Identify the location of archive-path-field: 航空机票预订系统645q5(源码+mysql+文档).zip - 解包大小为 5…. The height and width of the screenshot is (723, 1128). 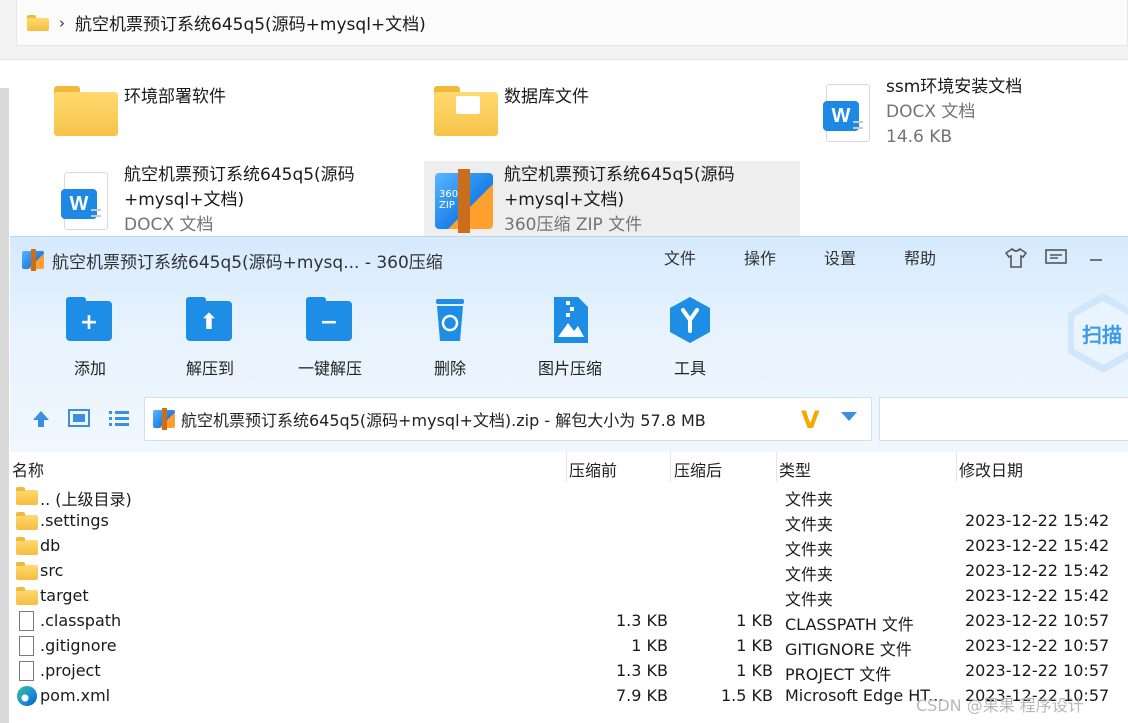
(508, 419).